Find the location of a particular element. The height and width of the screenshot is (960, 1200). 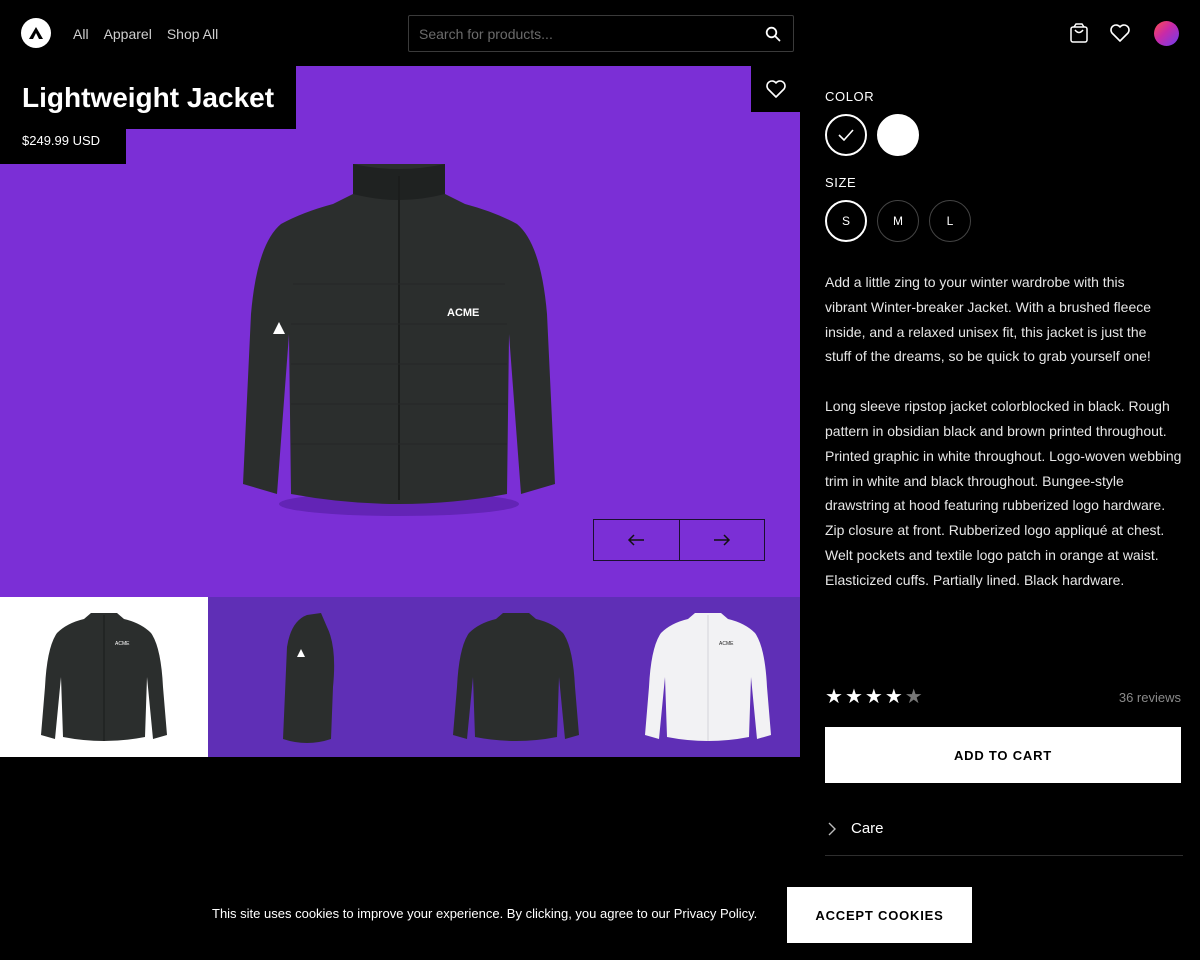

color-swatches is located at coordinates (1005, 135).